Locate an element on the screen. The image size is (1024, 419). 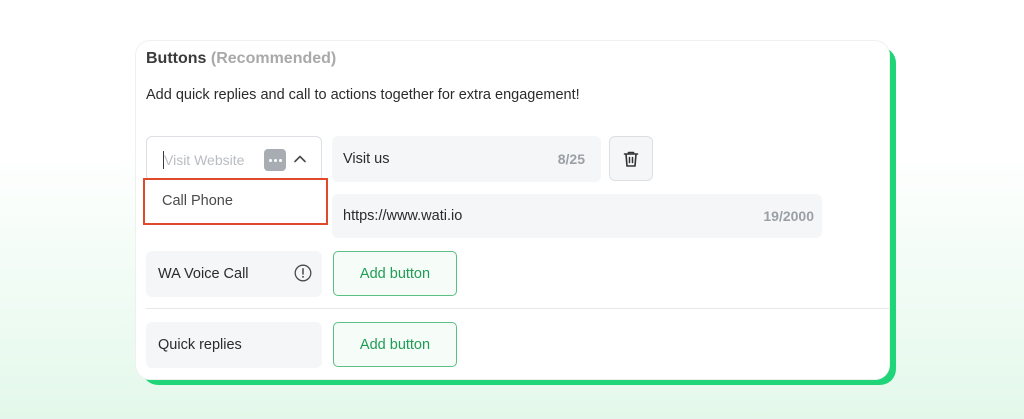
quick-replies-label: Quick replies is located at coordinates (200, 345).